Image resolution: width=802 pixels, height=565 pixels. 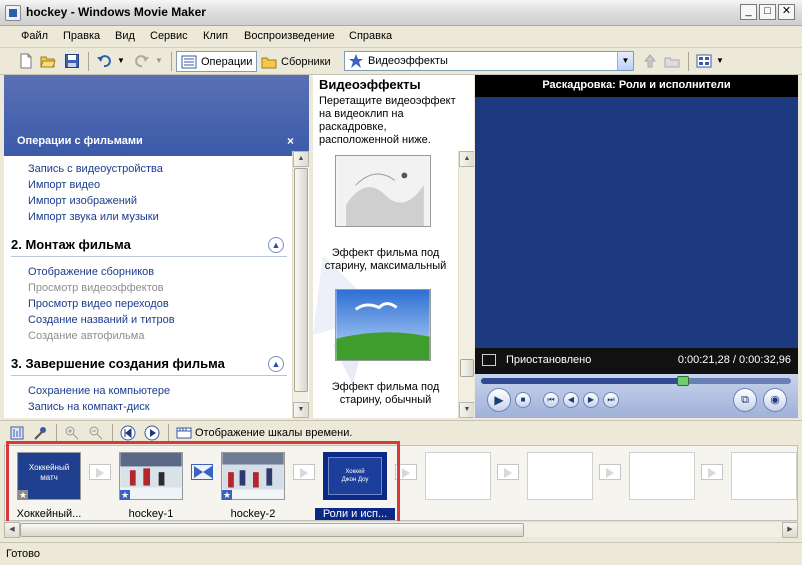 What do you see at coordinates (82, 201) in the screenshot?
I see `task-link-import-pictures: Импорт изображений` at bounding box center [82, 201].